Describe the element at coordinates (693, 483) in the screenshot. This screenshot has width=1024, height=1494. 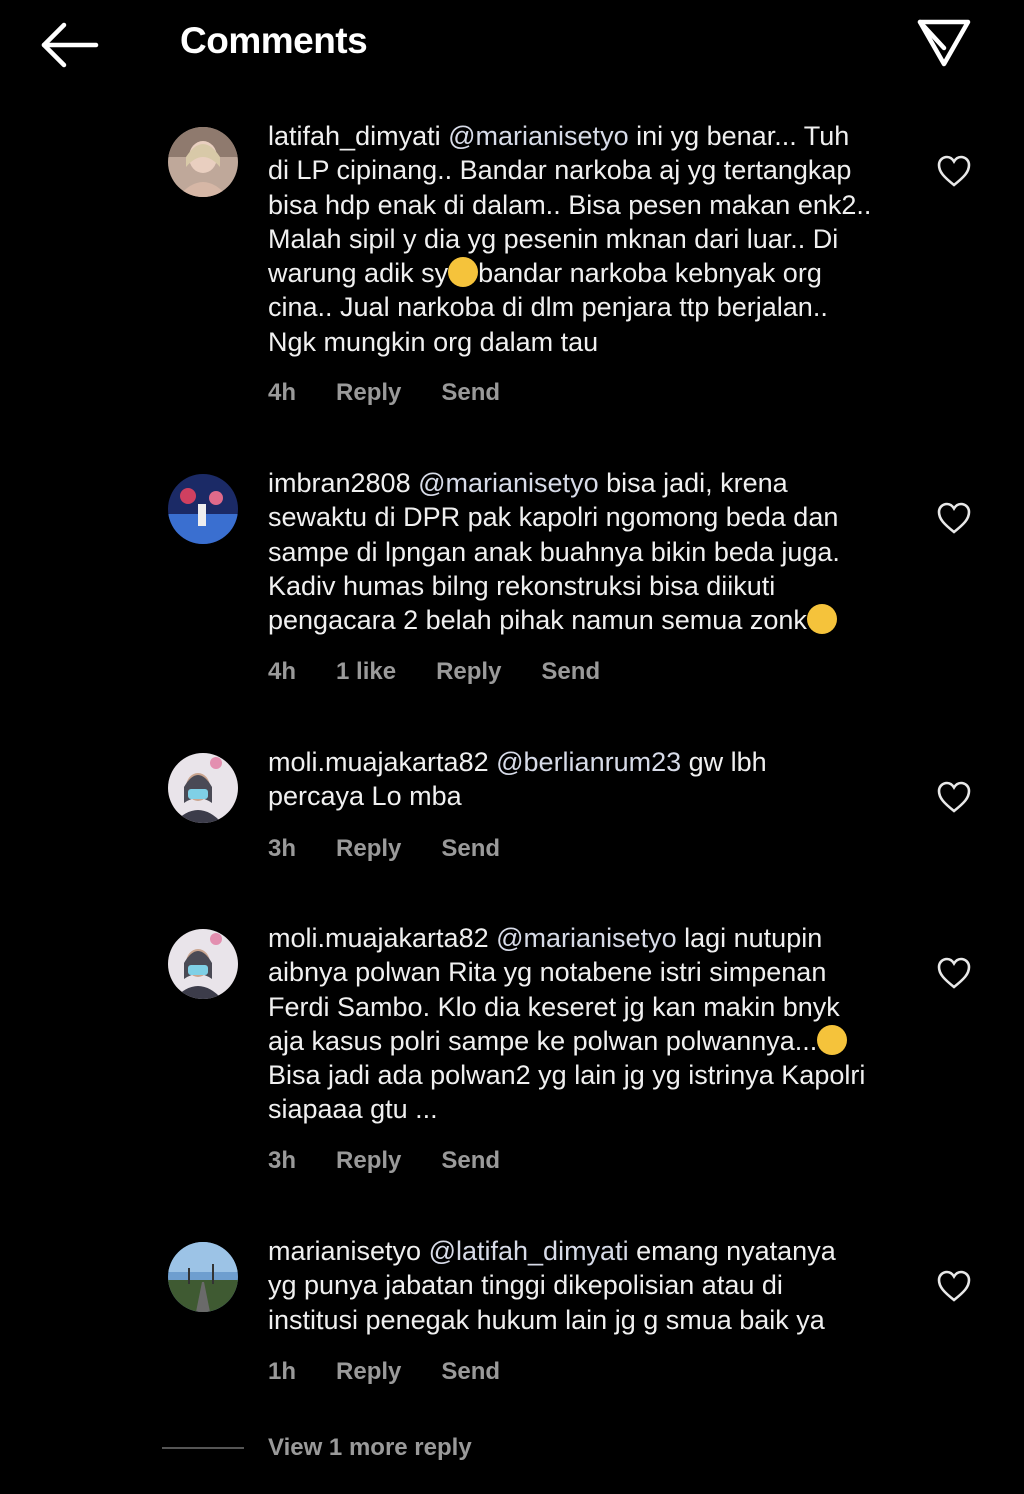
I see `comment-line: bisa jadi, krena` at that location.